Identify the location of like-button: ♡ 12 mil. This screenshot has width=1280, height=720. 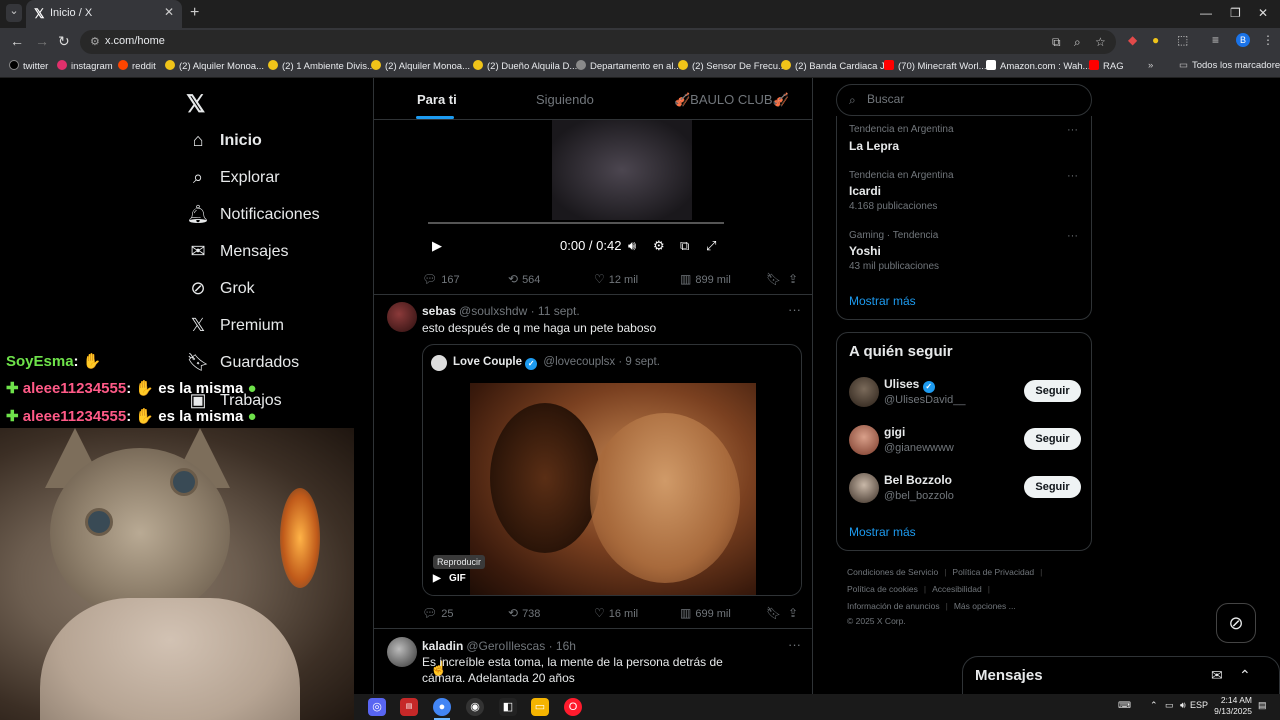
(616, 279).